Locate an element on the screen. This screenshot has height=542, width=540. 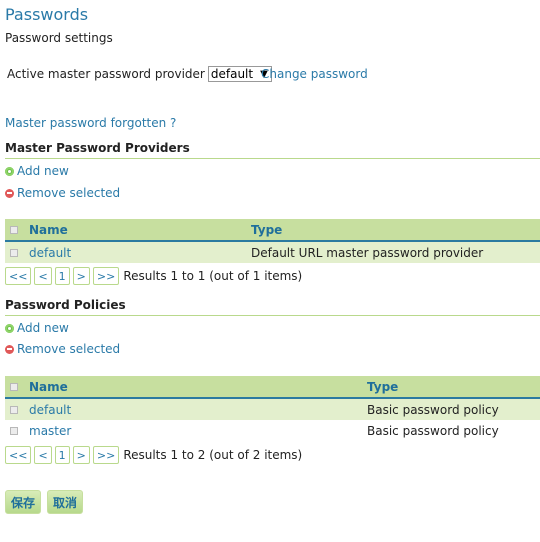
pager-results-text: Results 1 to 2 (out of 2 items) is located at coordinates (213, 455).